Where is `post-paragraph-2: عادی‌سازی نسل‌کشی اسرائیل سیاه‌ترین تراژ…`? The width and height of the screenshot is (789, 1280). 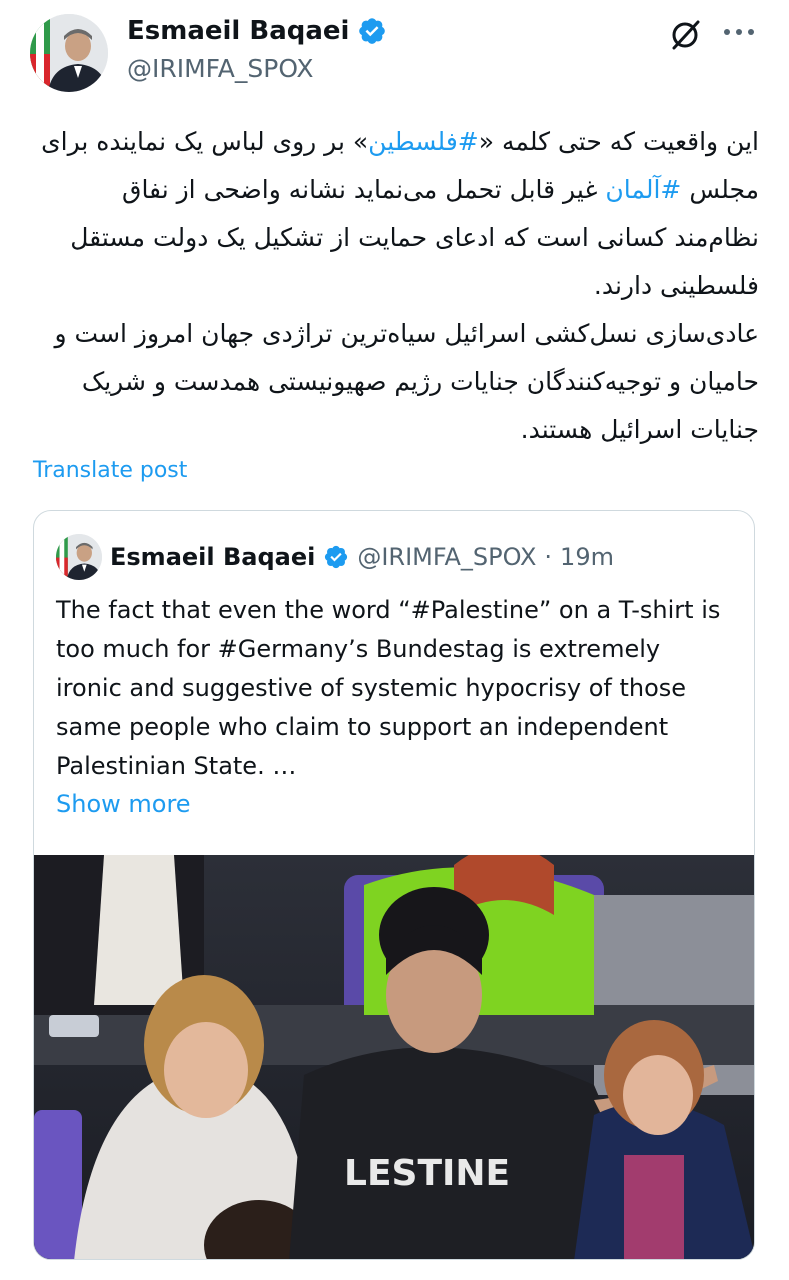
post-paragraph-2: عادی‌سازی نسل‌کشی اسرائیل سیاه‌ترین تراژ… is located at coordinates (406, 381).